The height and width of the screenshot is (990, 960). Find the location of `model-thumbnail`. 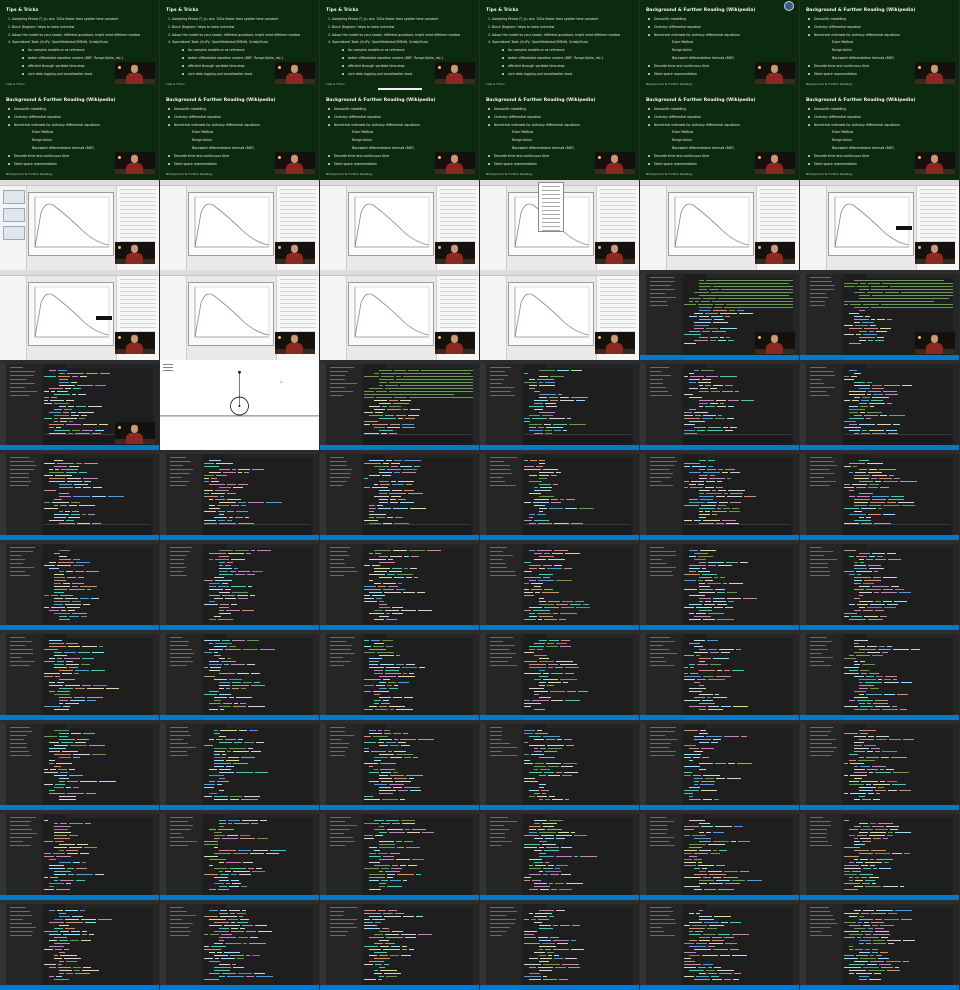

model-thumbnail is located at coordinates (14, 215).